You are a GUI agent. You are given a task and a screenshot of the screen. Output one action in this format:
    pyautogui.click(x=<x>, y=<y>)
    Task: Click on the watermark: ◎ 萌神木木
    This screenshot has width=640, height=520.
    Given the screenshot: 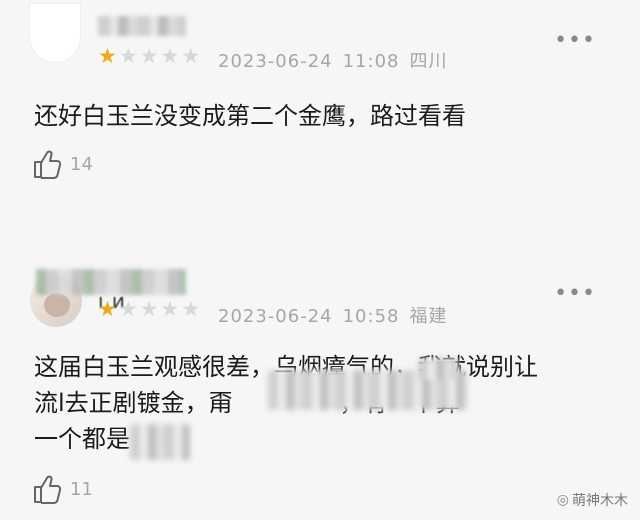 What is the action you would take?
    pyautogui.click(x=592, y=500)
    